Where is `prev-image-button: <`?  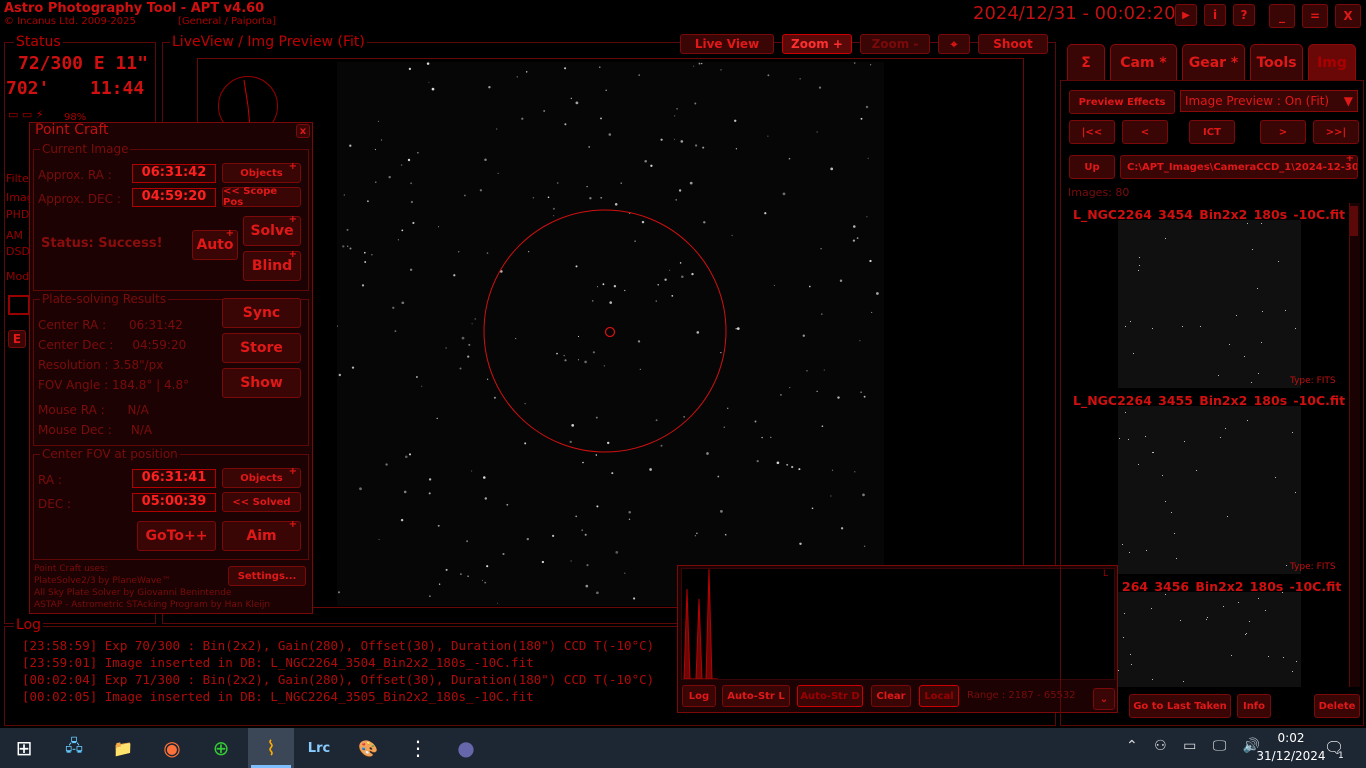 prev-image-button: < is located at coordinates (1145, 132).